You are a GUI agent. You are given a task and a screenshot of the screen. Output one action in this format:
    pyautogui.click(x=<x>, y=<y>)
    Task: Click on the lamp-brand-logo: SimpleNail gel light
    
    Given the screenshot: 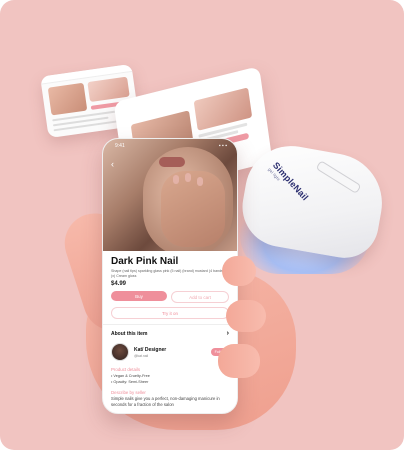 What is the action you would take?
    pyautogui.click(x=289, y=181)
    